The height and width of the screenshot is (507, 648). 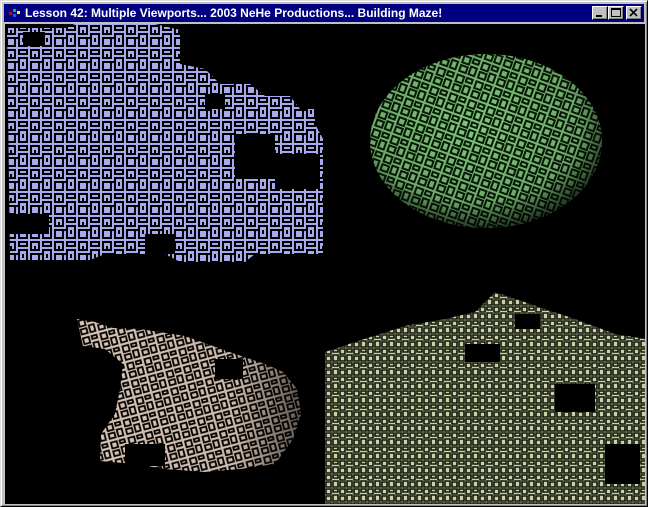 I want to click on minimize-button, so click(x=600, y=13).